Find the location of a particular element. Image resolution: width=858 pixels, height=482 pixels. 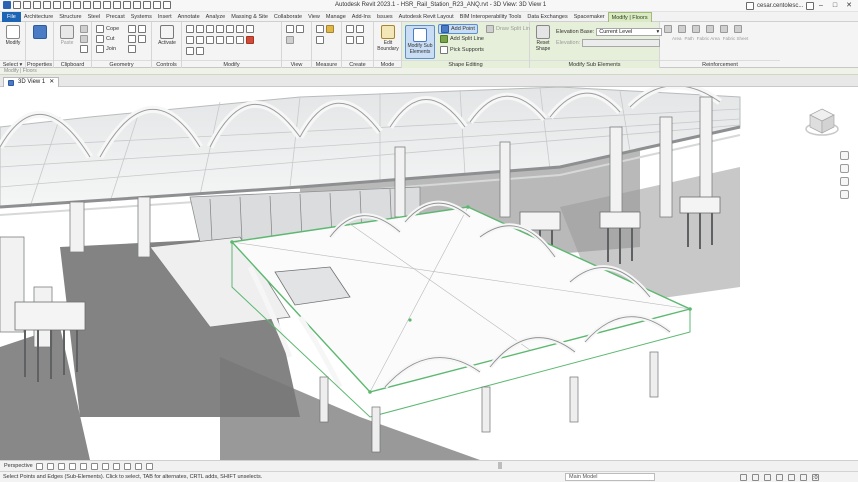

split-gap-icon is located at coordinates (200, 51).